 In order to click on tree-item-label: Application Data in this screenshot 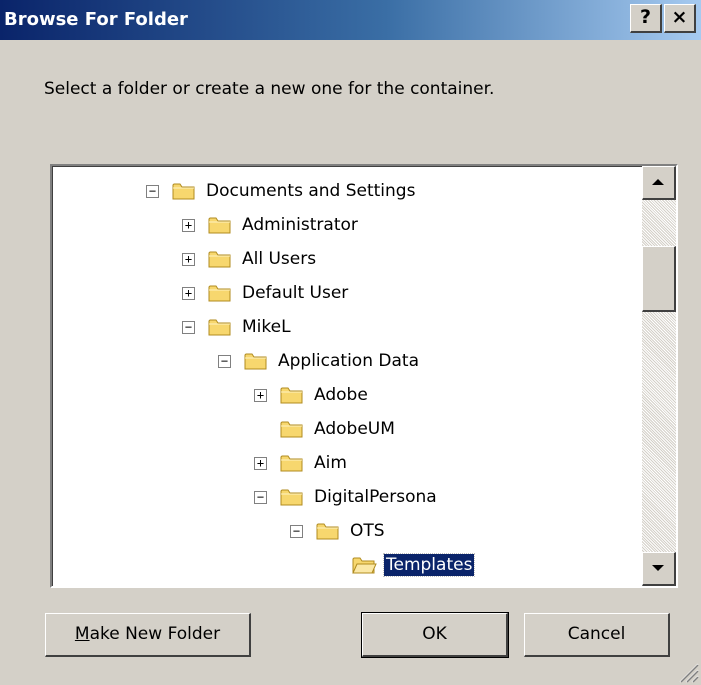, I will do `click(348, 361)`.